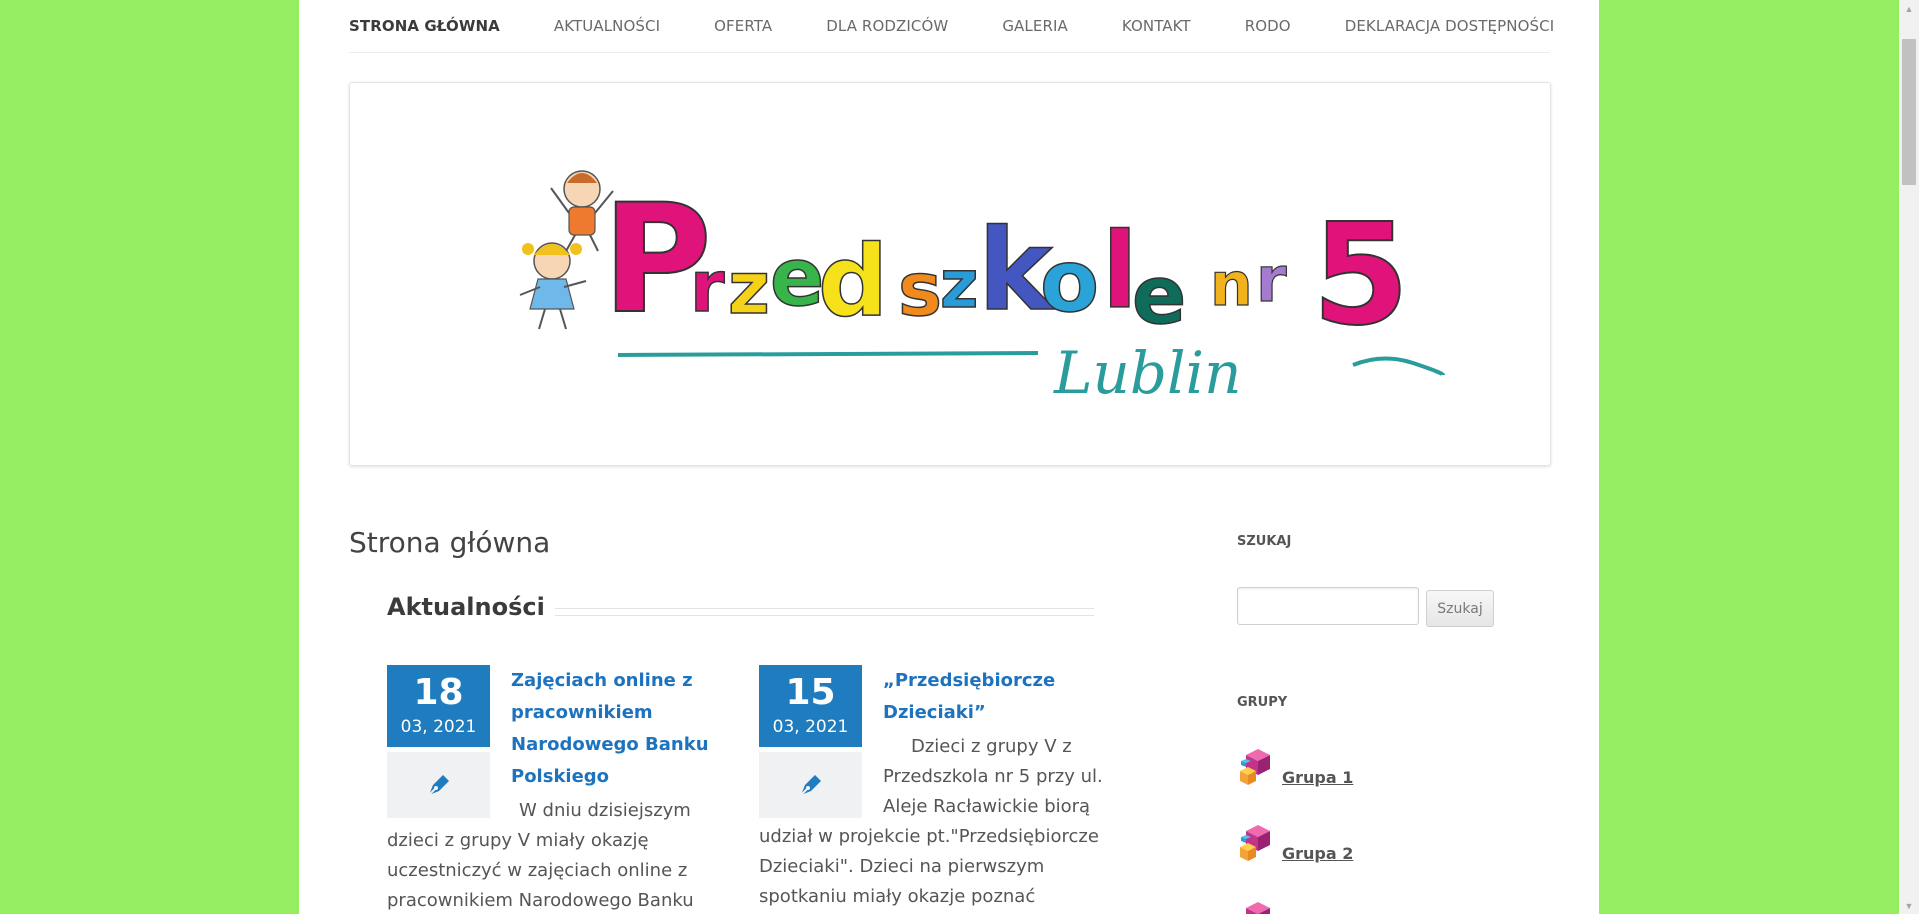 This screenshot has width=1919, height=914. Describe the element at coordinates (1450, 26) in the screenshot. I see `nav-item-accessibility: DEKLARACJA DOSTĘPNOŚCI` at that location.